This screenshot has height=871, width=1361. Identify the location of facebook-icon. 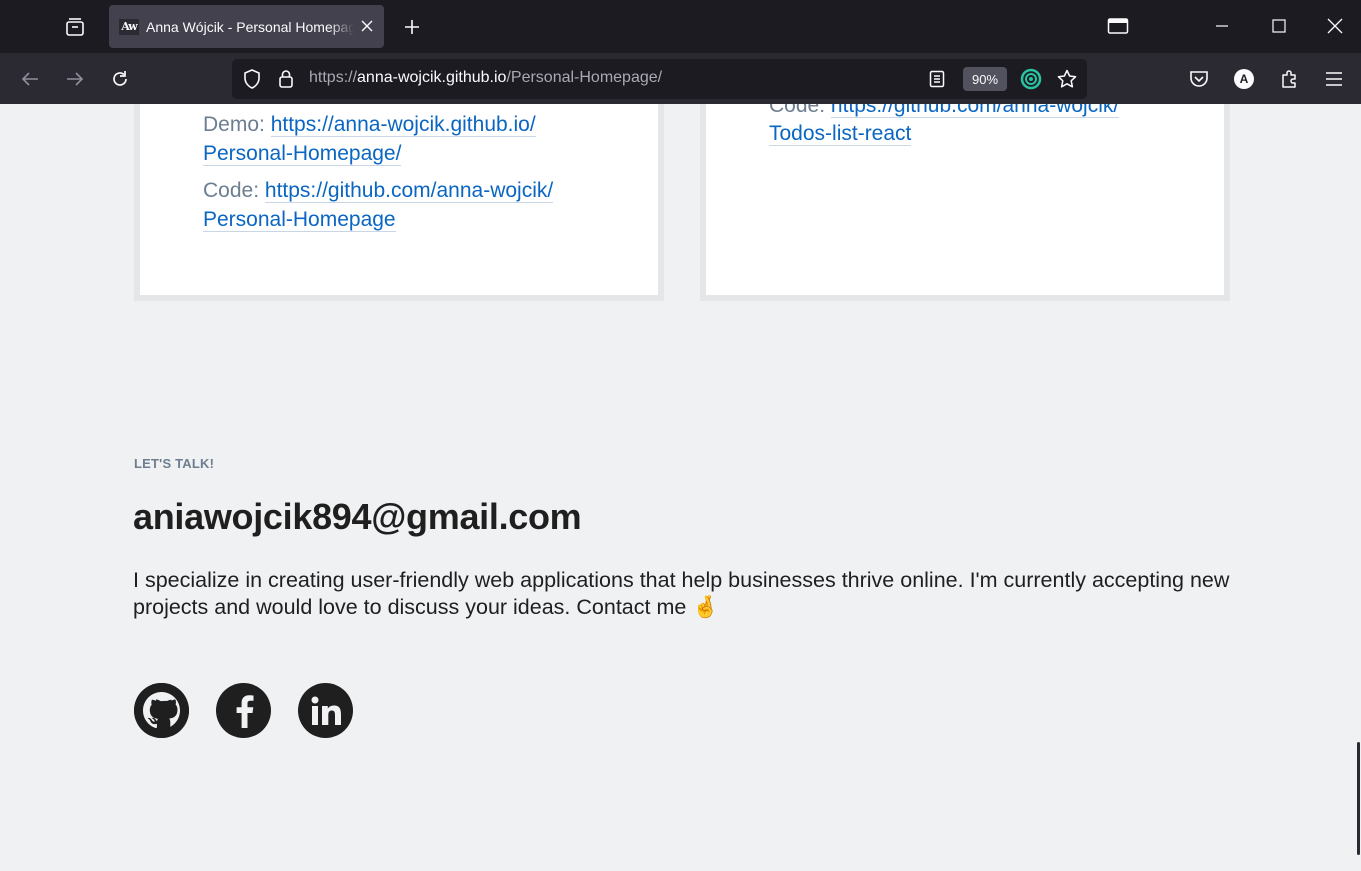
(244, 711).